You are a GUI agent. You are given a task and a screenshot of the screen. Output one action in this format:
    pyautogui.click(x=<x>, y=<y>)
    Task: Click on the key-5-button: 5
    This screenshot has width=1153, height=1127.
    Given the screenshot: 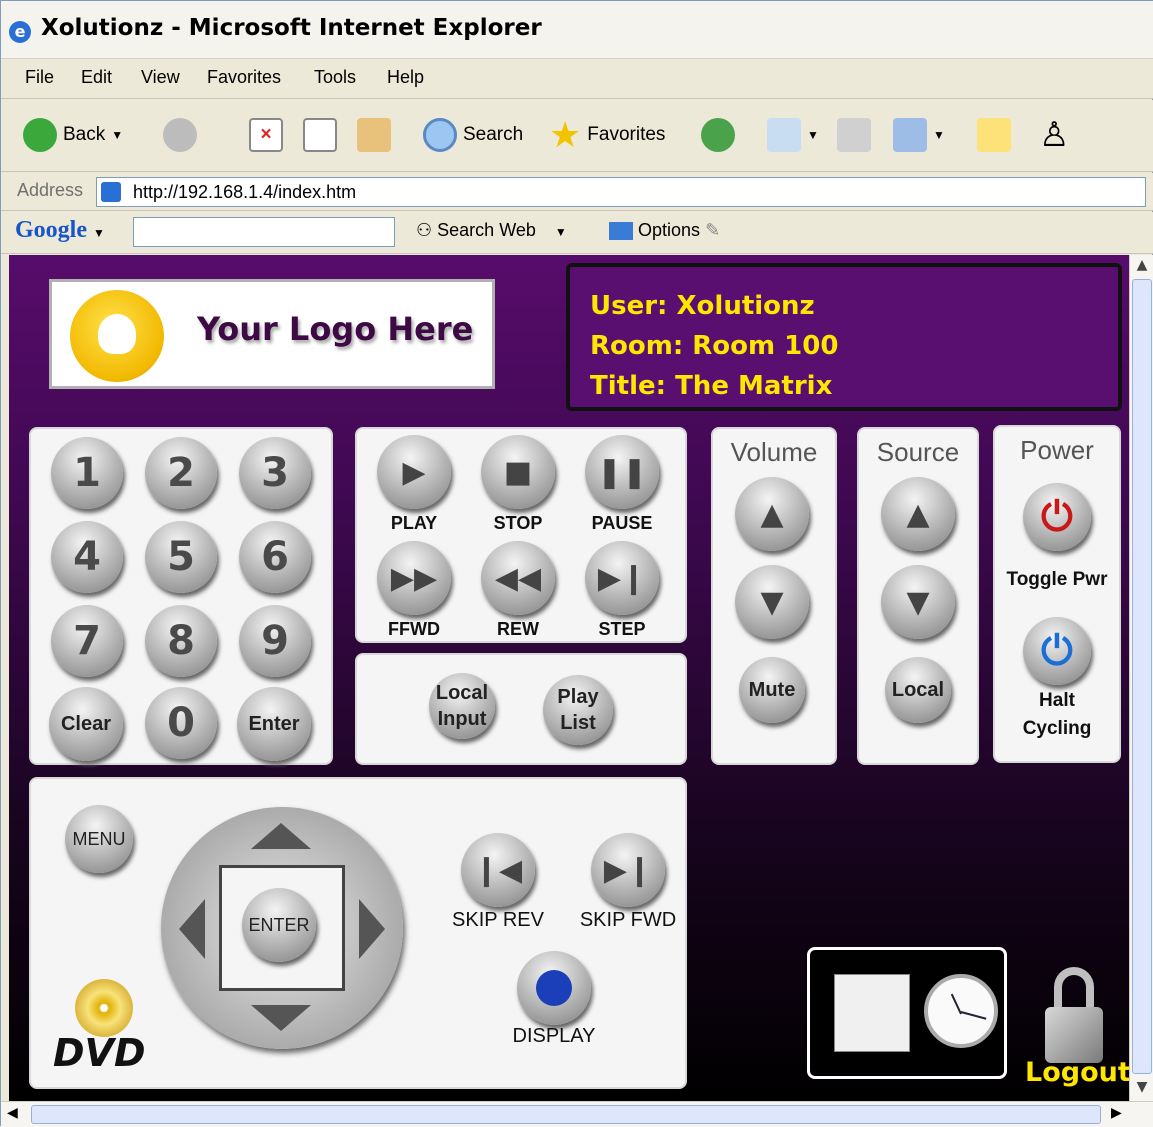 What is the action you would take?
    pyautogui.click(x=181, y=557)
    